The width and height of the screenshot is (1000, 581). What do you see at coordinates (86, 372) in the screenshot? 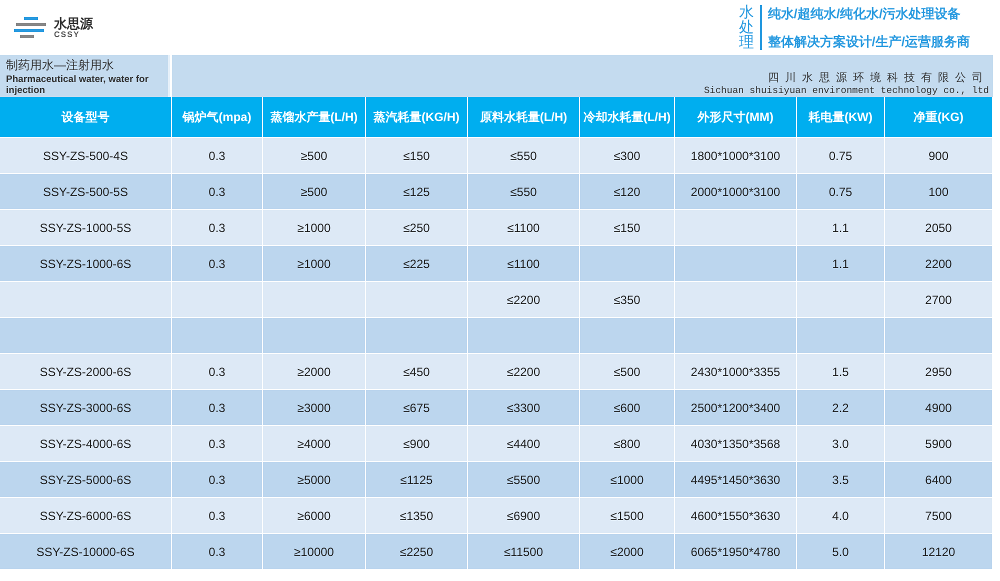
I see `table-cell: SSY-ZS-2000-6S` at bounding box center [86, 372].